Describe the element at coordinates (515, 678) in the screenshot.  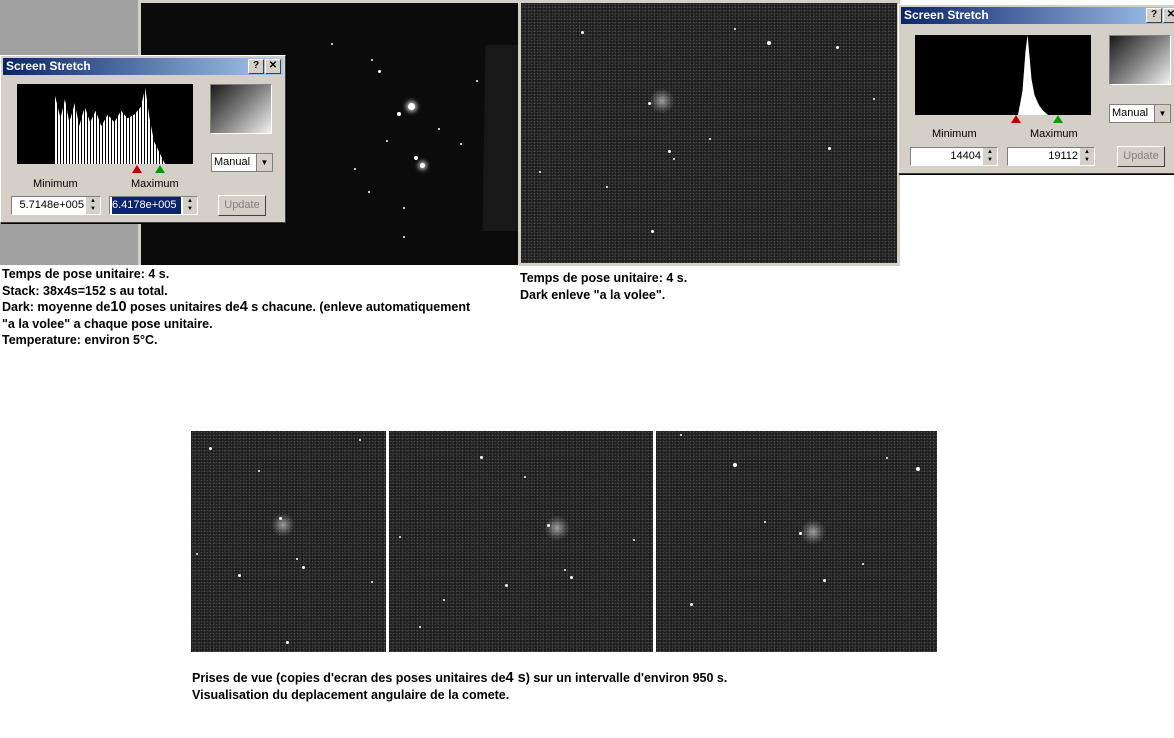
I see `exposure-time: 4 s` at that location.